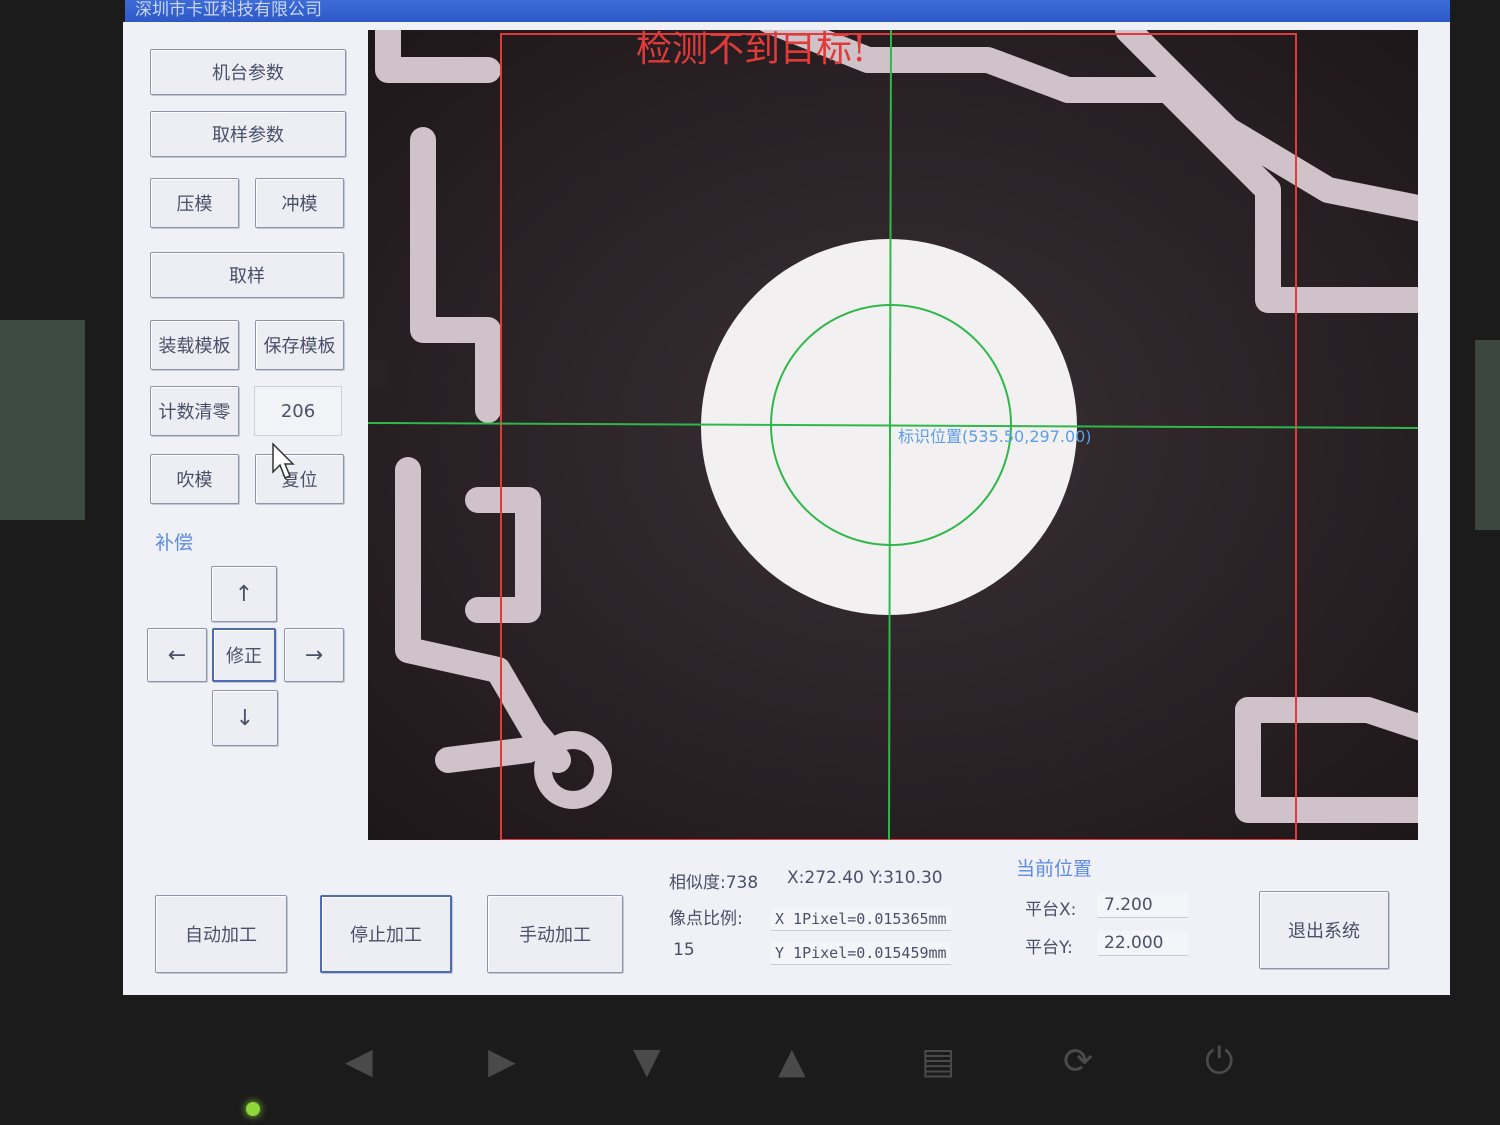 Image resolution: width=1500 pixels, height=1125 pixels. Describe the element at coordinates (174, 543) in the screenshot. I see `compensation-label: 补偿` at that location.